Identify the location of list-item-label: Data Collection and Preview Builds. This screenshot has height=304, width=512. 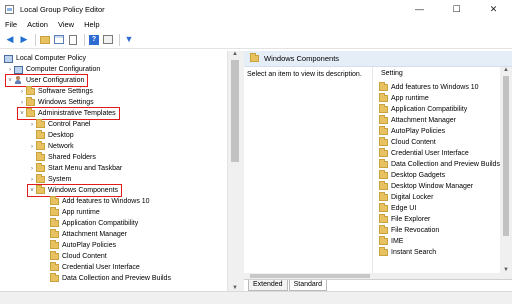
(445, 164).